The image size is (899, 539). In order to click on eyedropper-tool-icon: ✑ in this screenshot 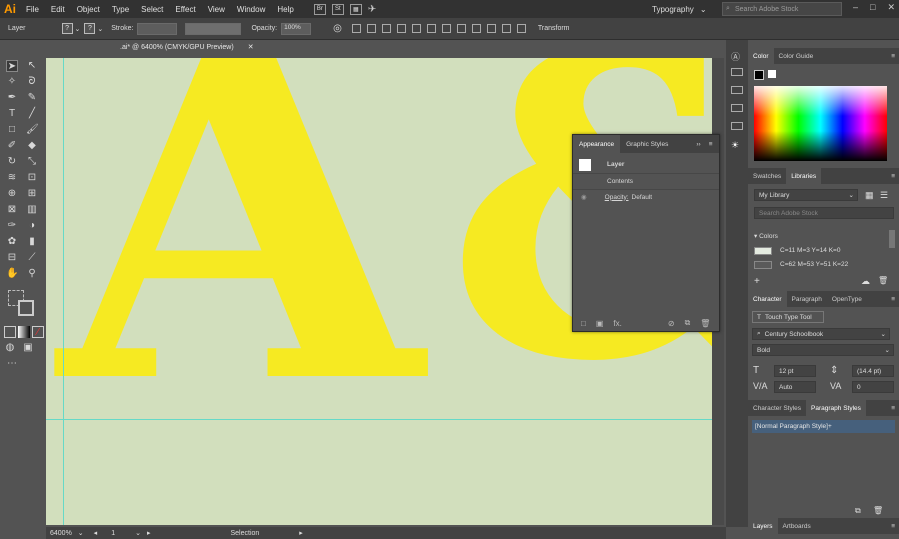, I will do `click(12, 226)`.